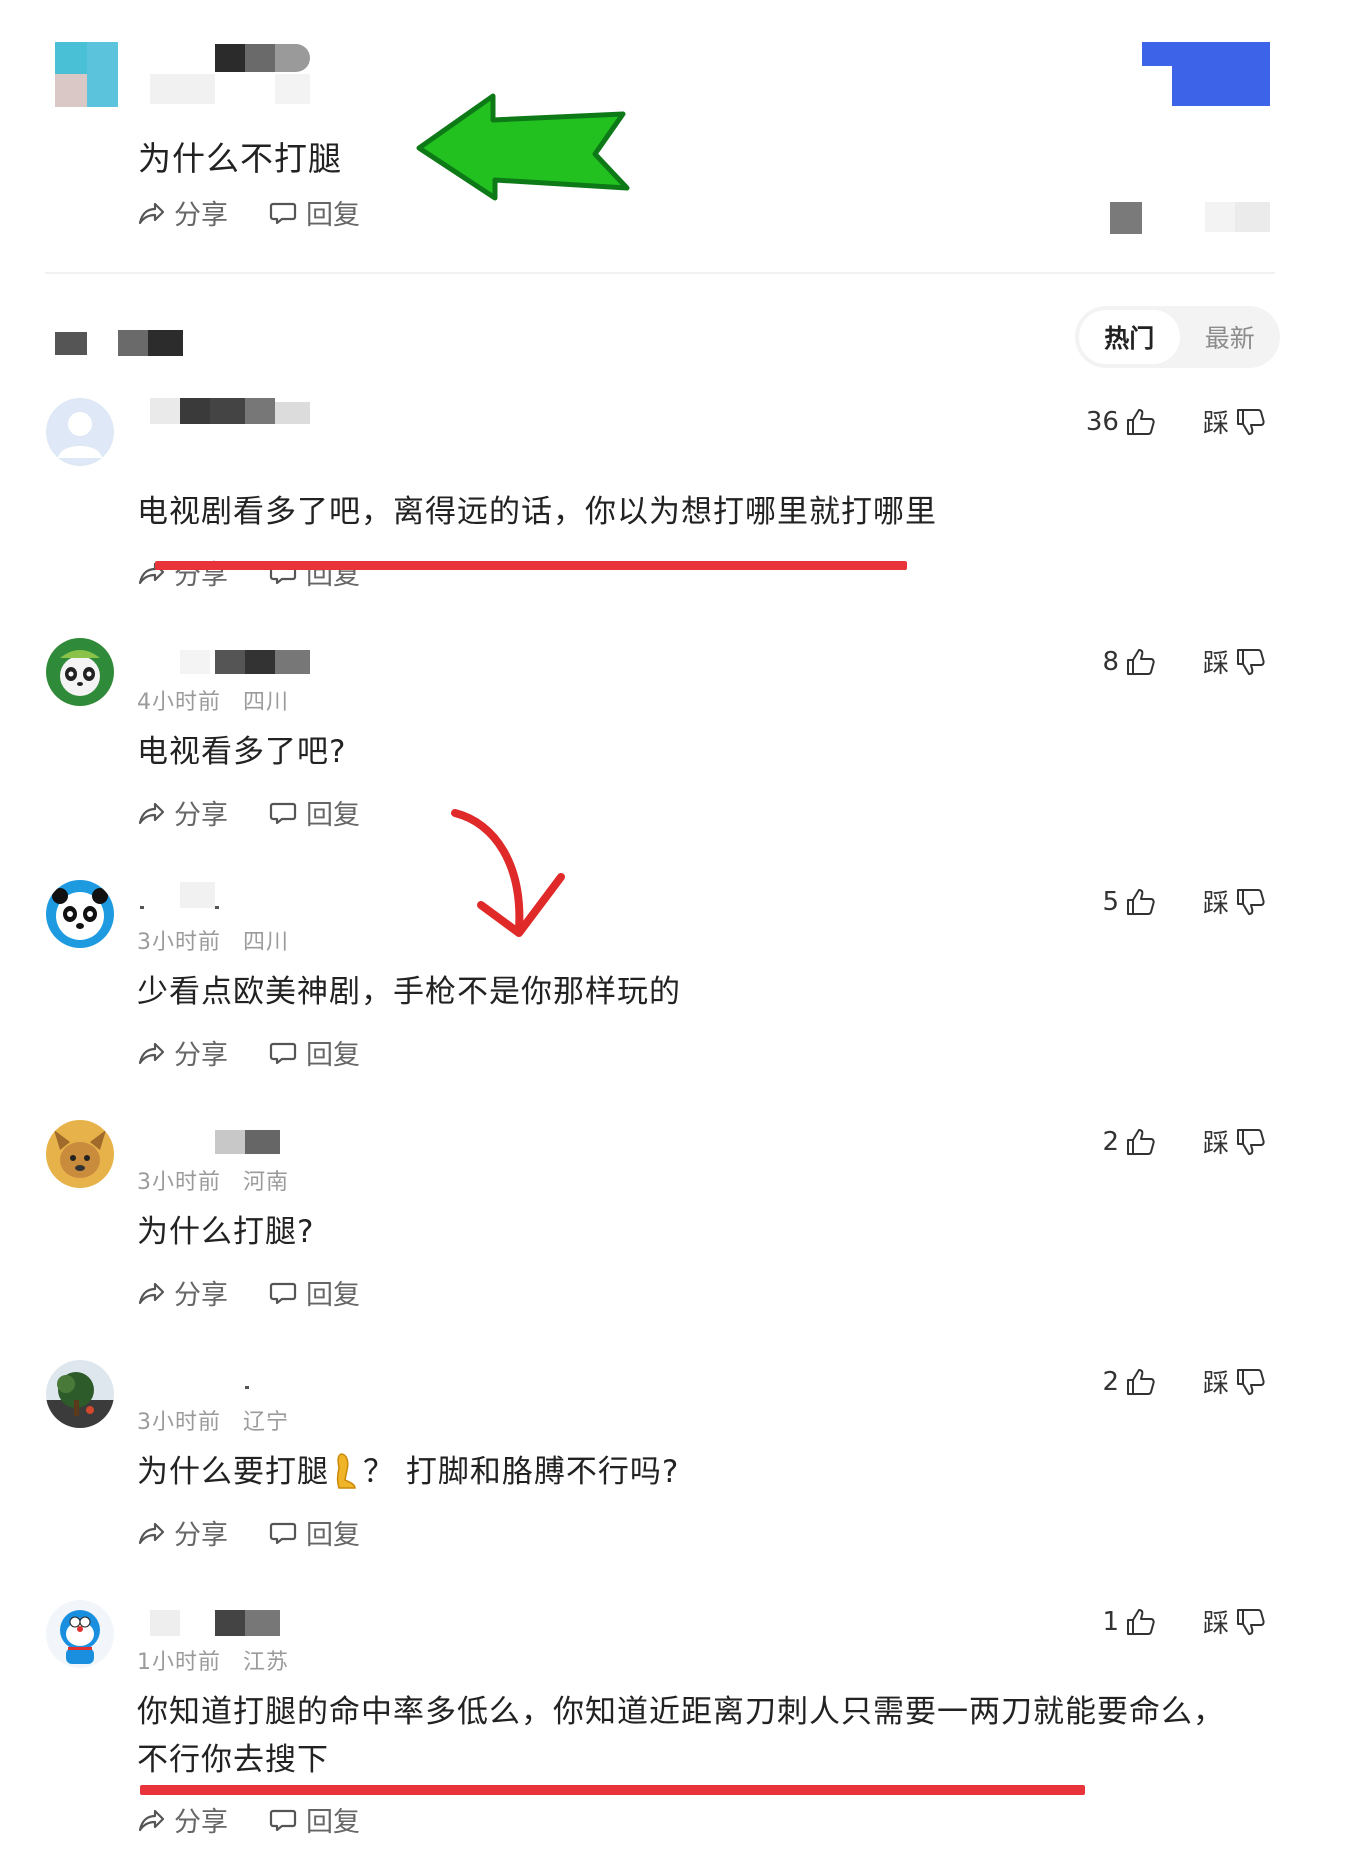 This screenshot has height=1856, width=1357. What do you see at coordinates (508, 873) in the screenshot?
I see `red-arrow-annotation` at bounding box center [508, 873].